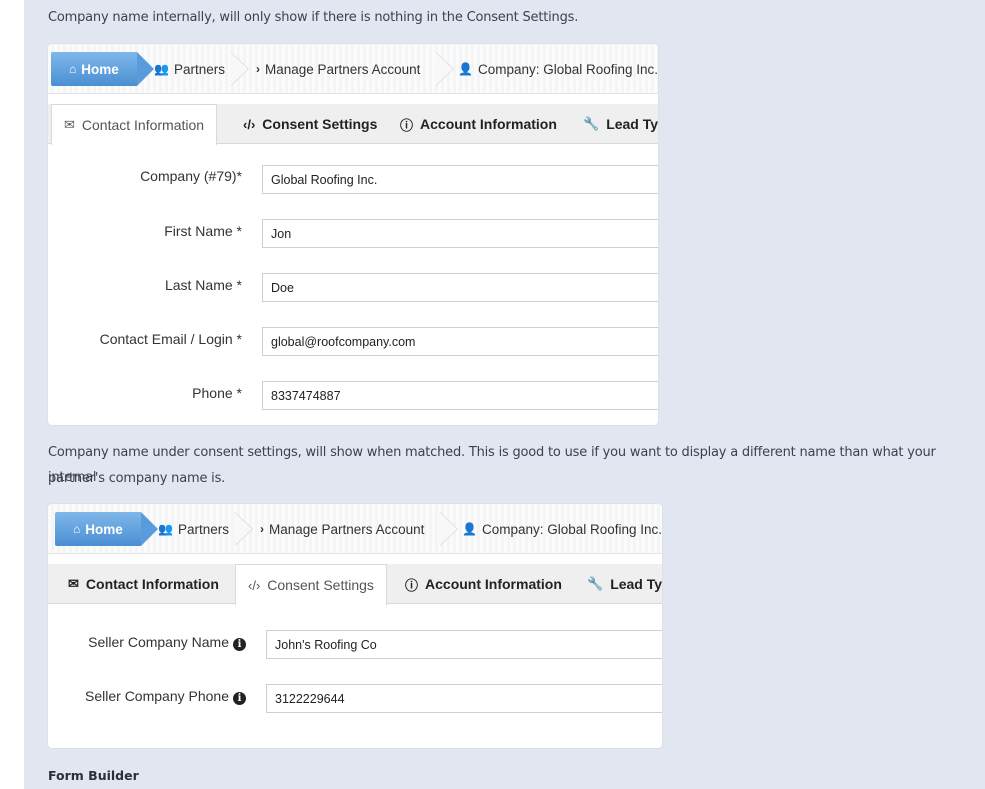 The image size is (985, 789). I want to click on seller-company-phone-label: Seller Company Phone i, so click(165, 696).